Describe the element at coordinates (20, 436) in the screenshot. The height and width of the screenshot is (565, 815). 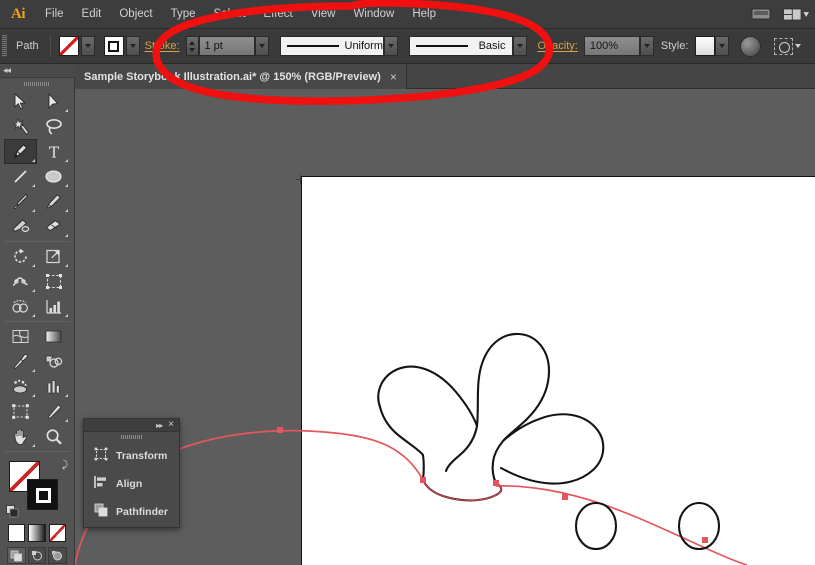
I see `hand-tool` at that location.